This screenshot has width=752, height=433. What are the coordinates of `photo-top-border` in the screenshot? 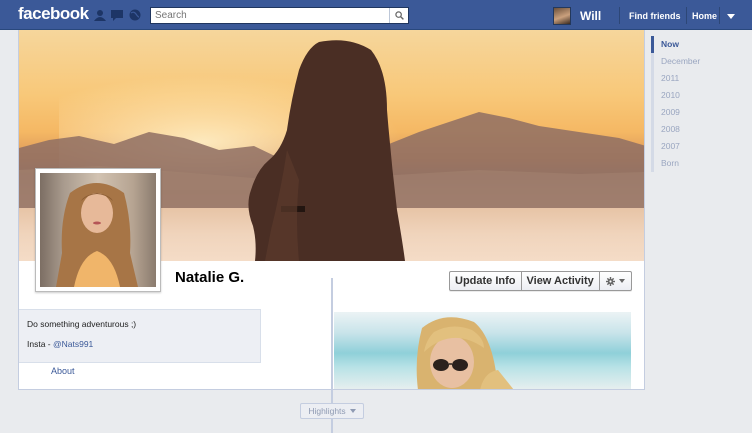 It's located at (482, 310).